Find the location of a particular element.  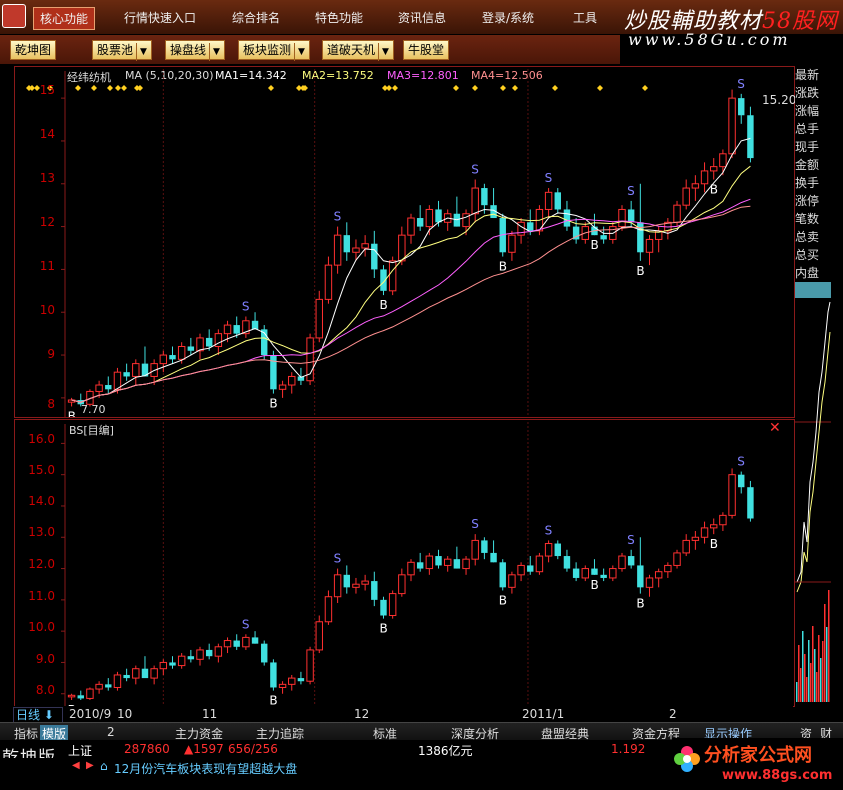

quote-field-list: 最新 涨跌 涨幅 总手 现手 金额 换手 涨停 笔数 总卖 总买 内盘 is located at coordinates (813, 174).